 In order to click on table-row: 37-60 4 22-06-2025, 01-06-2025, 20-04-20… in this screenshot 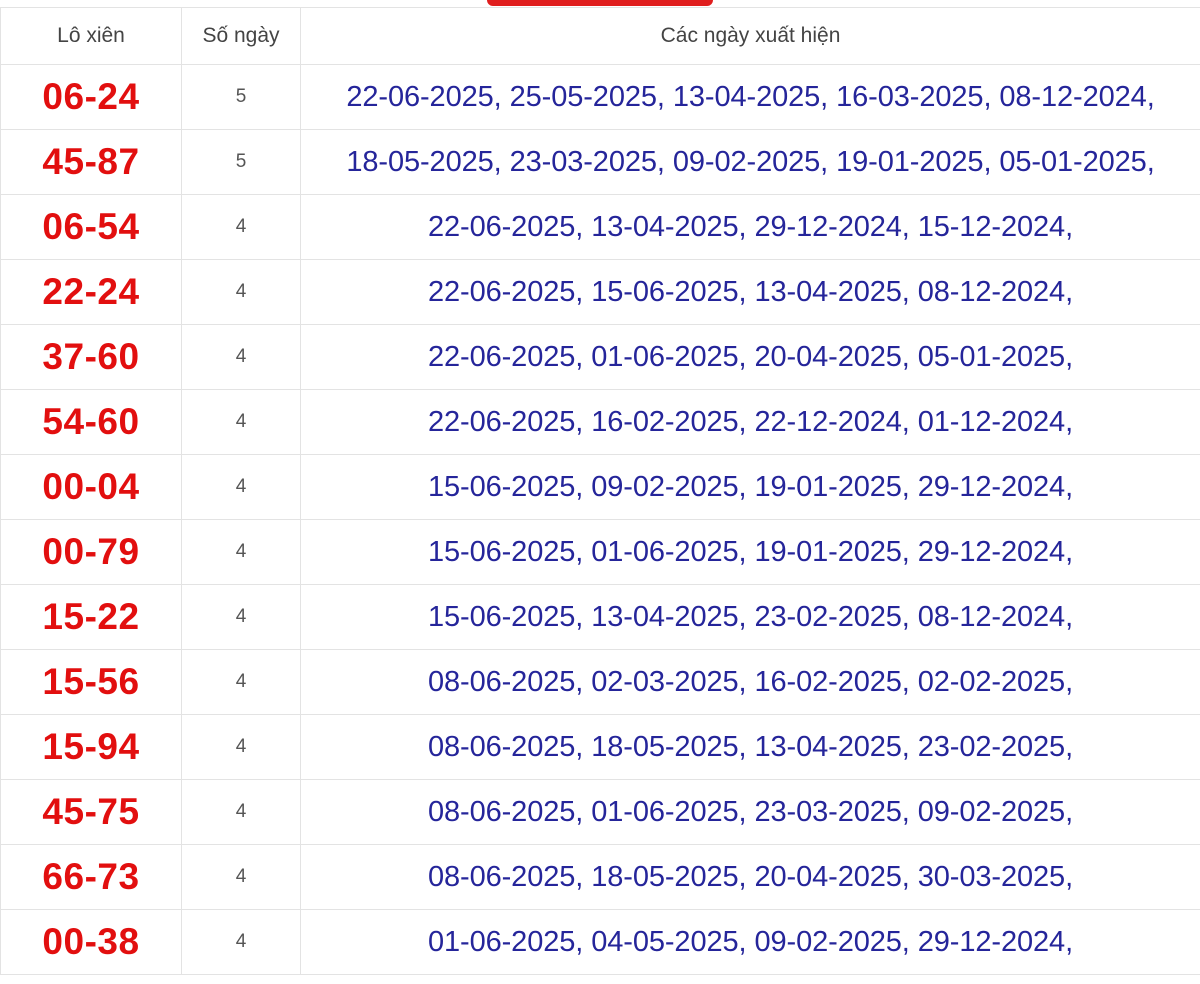, I will do `click(600, 357)`.